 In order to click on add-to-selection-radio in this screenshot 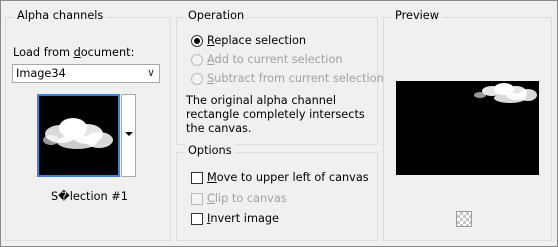, I will do `click(197, 60)`.